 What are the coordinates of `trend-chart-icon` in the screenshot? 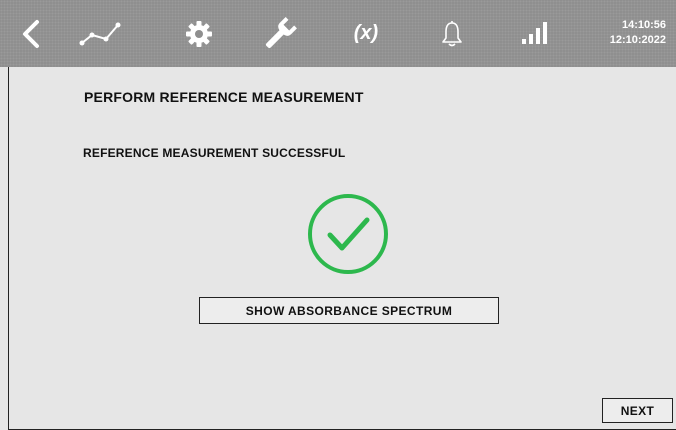 It's located at (101, 33).